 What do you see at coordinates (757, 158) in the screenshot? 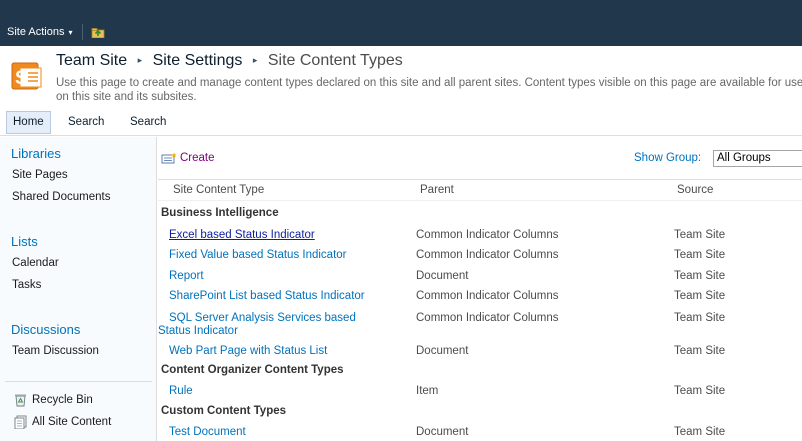
I see `group-filter-select: All Groups` at bounding box center [757, 158].